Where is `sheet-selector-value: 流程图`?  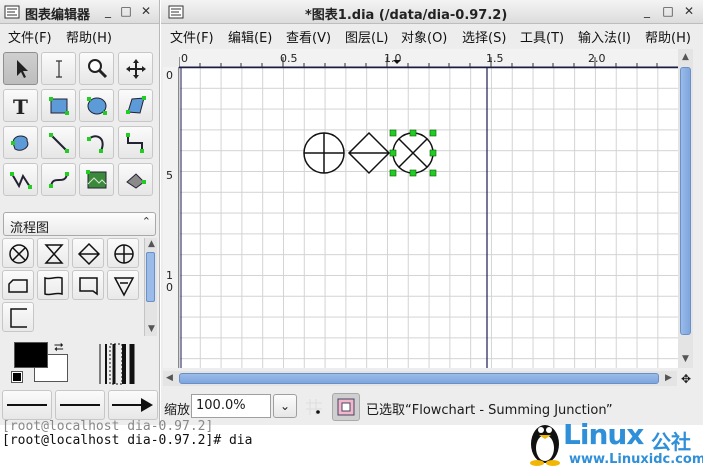 sheet-selector-value: 流程图 is located at coordinates (30, 228).